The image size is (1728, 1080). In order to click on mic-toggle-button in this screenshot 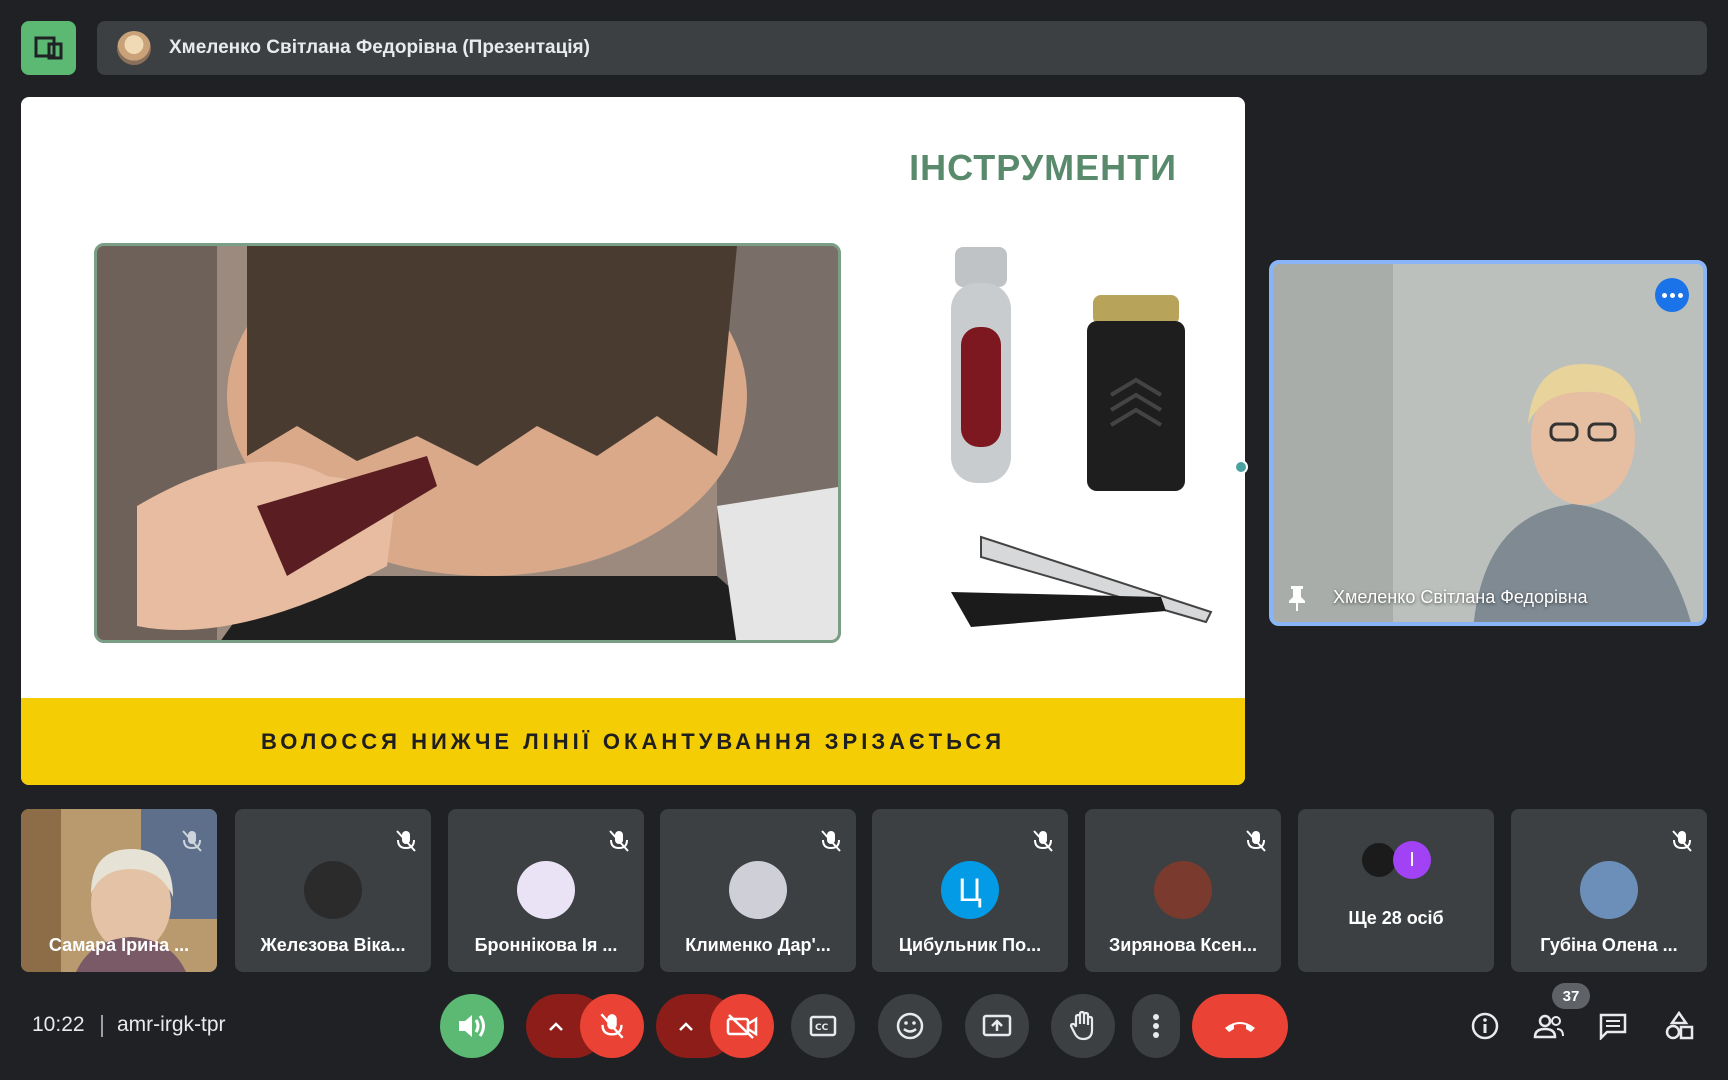, I will do `click(612, 1026)`.